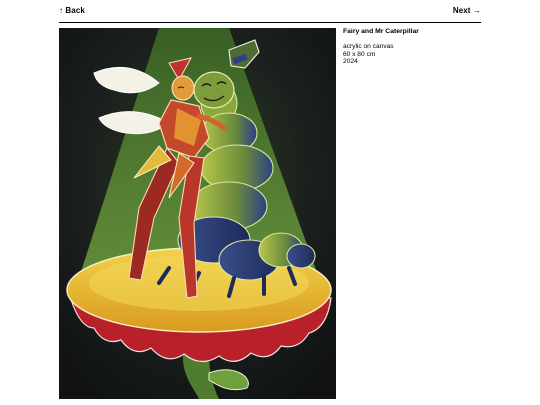 The height and width of the screenshot is (405, 540). What do you see at coordinates (270, 14) in the screenshot?
I see `top-navigation-bar: ↑ Back Next →` at bounding box center [270, 14].